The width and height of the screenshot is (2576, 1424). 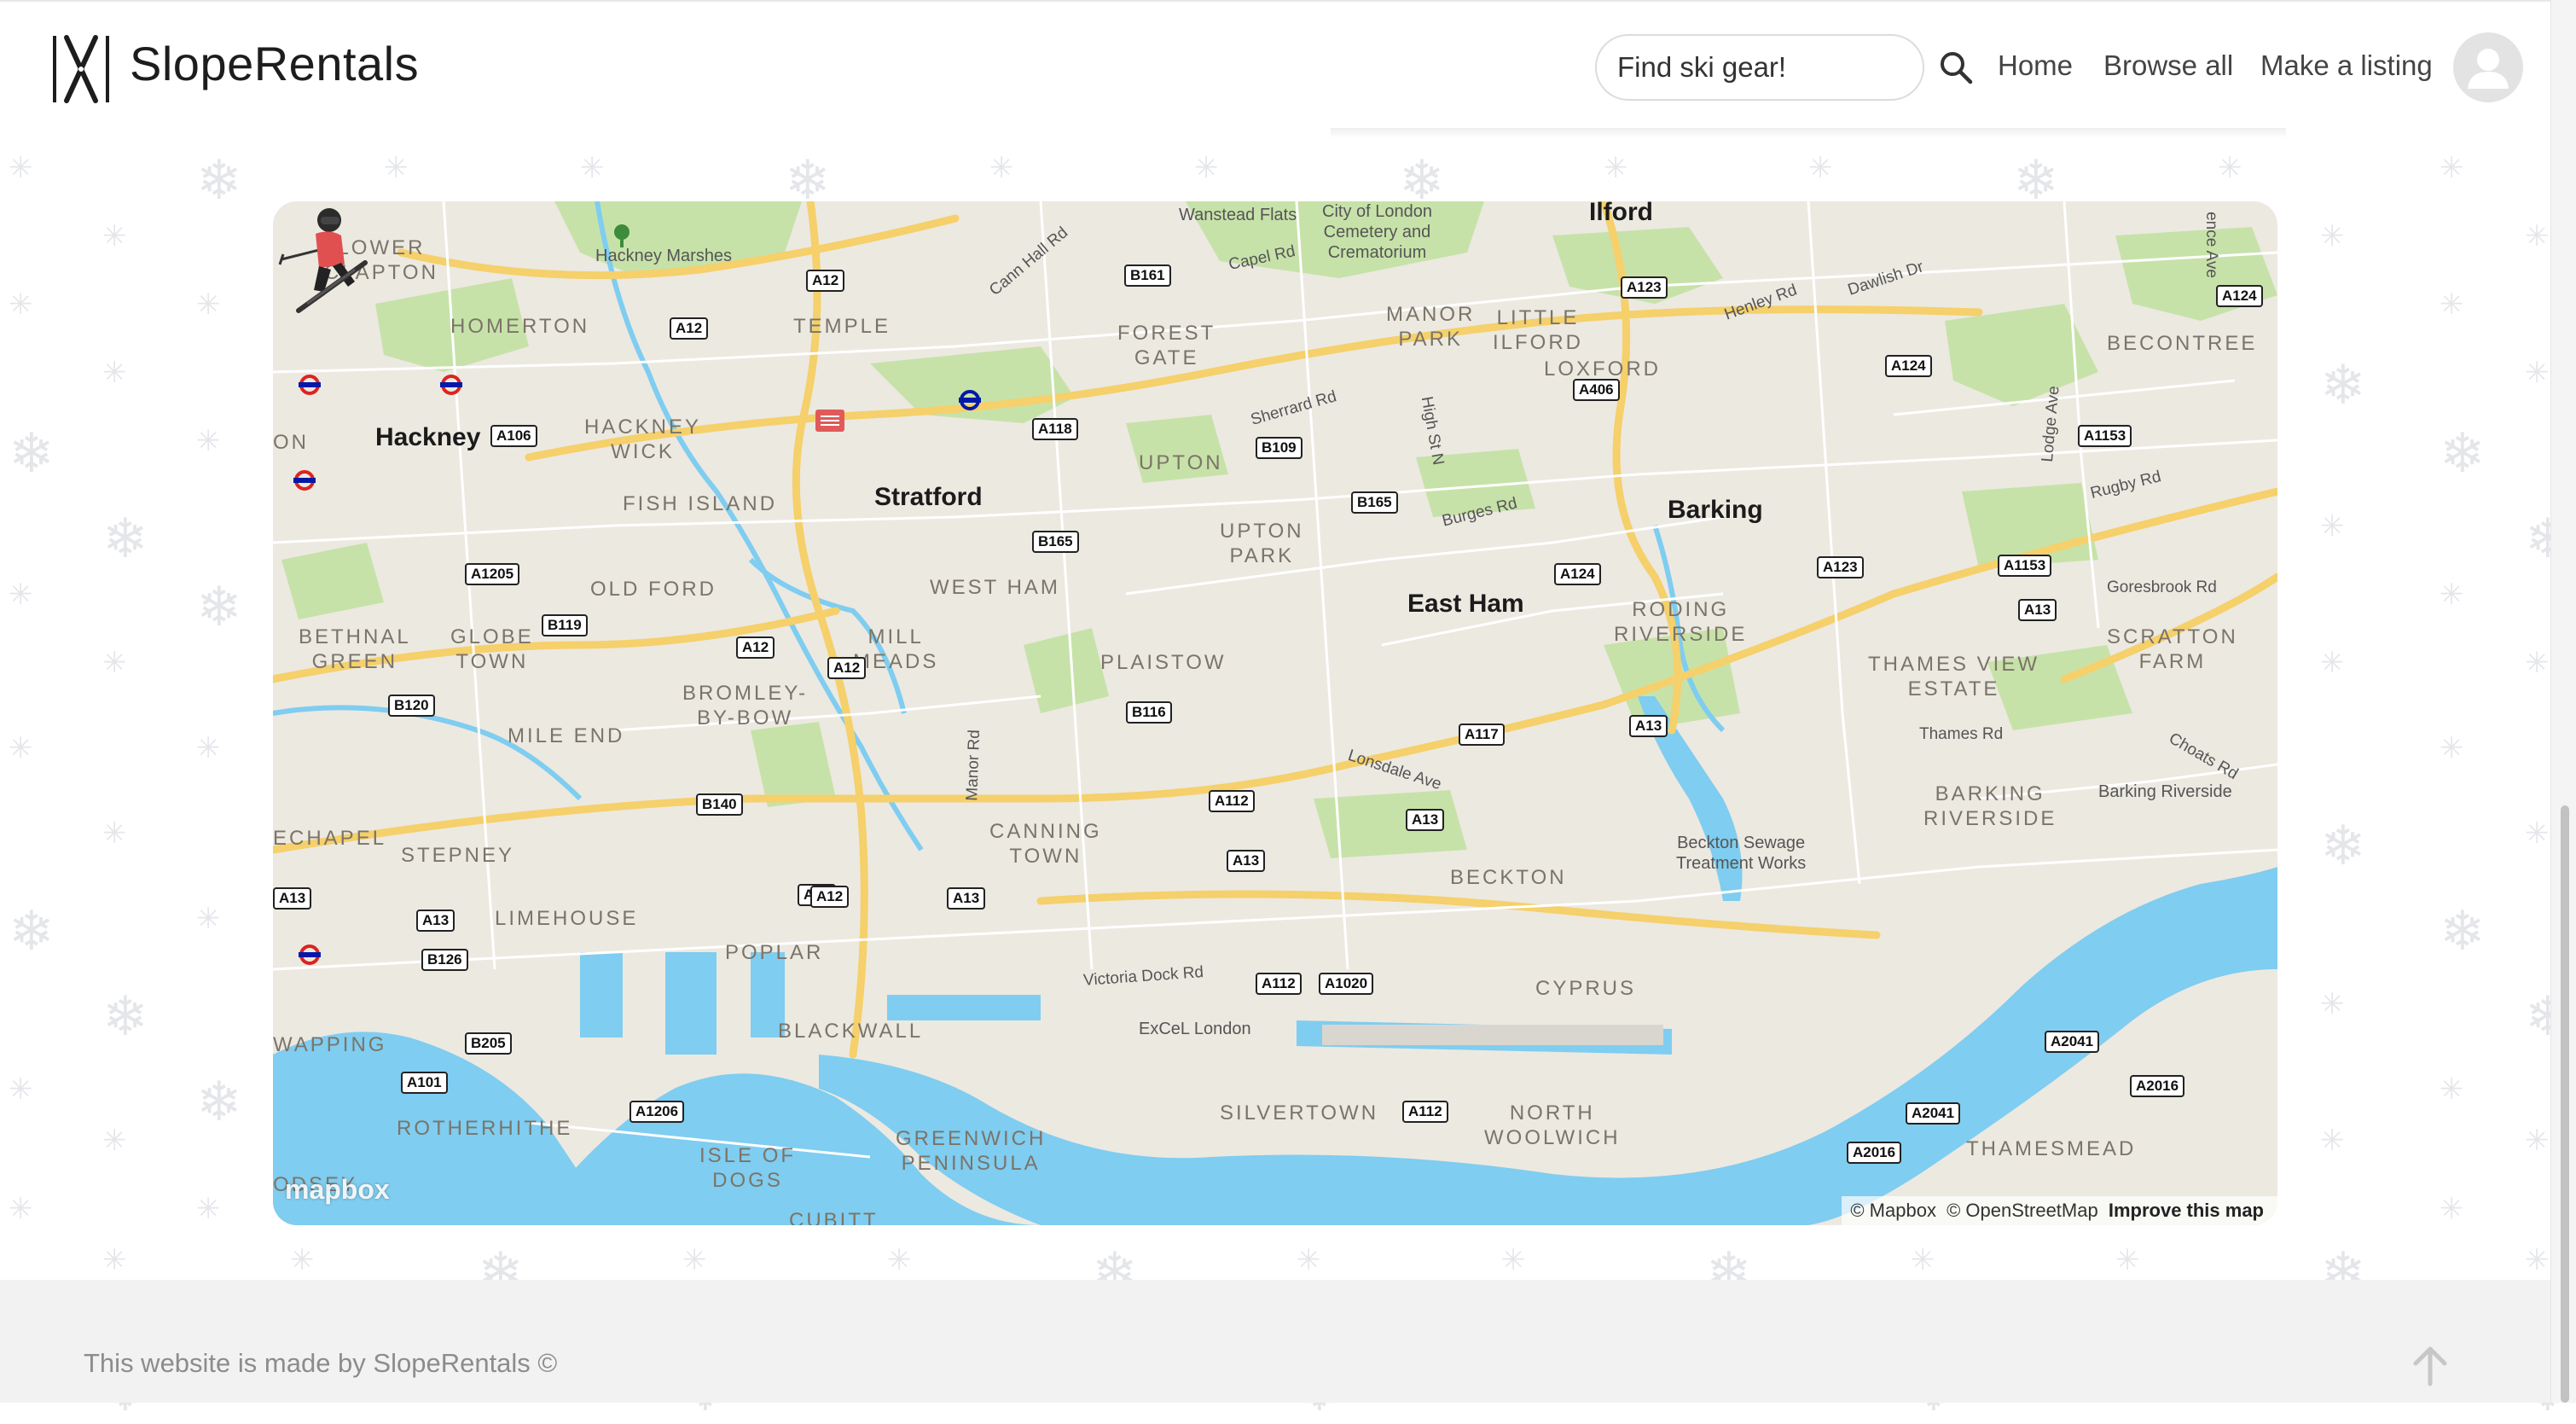 I want to click on road-shield: B119, so click(x=565, y=625).